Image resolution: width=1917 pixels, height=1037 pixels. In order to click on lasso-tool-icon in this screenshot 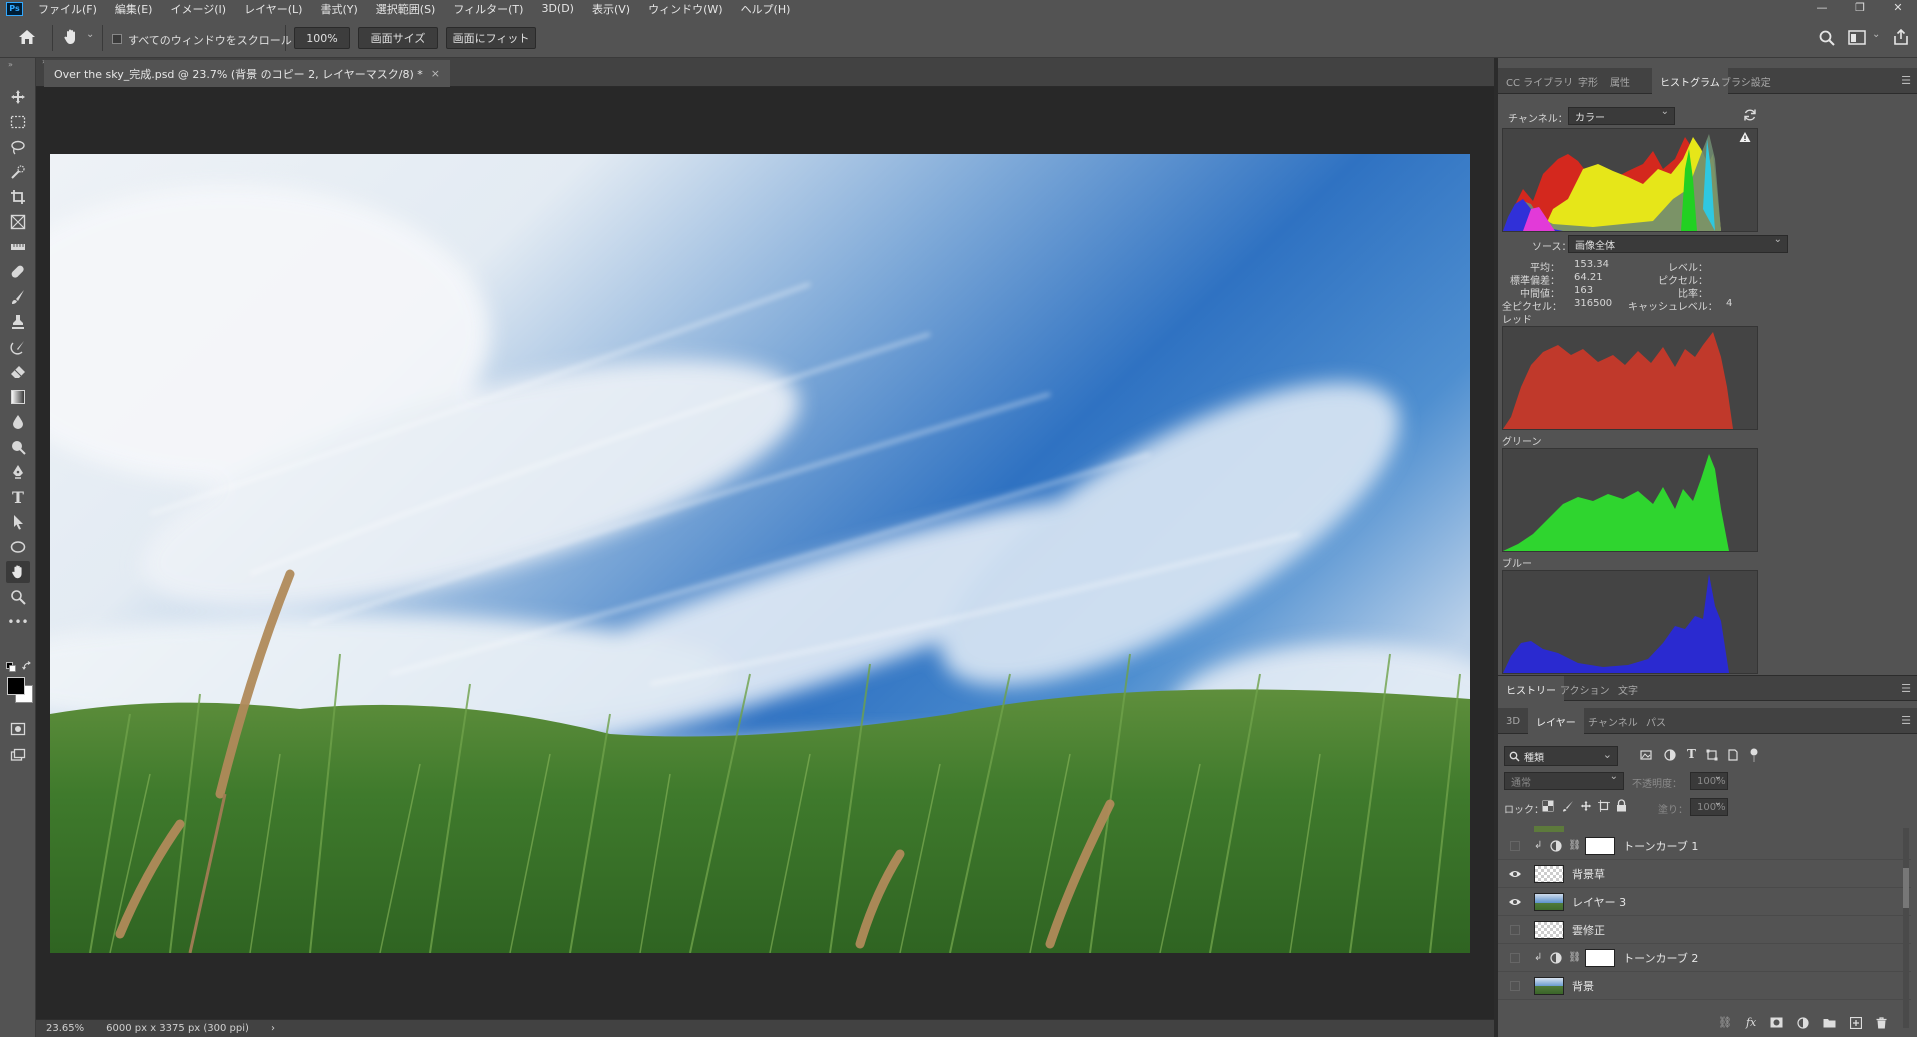, I will do `click(18, 147)`.